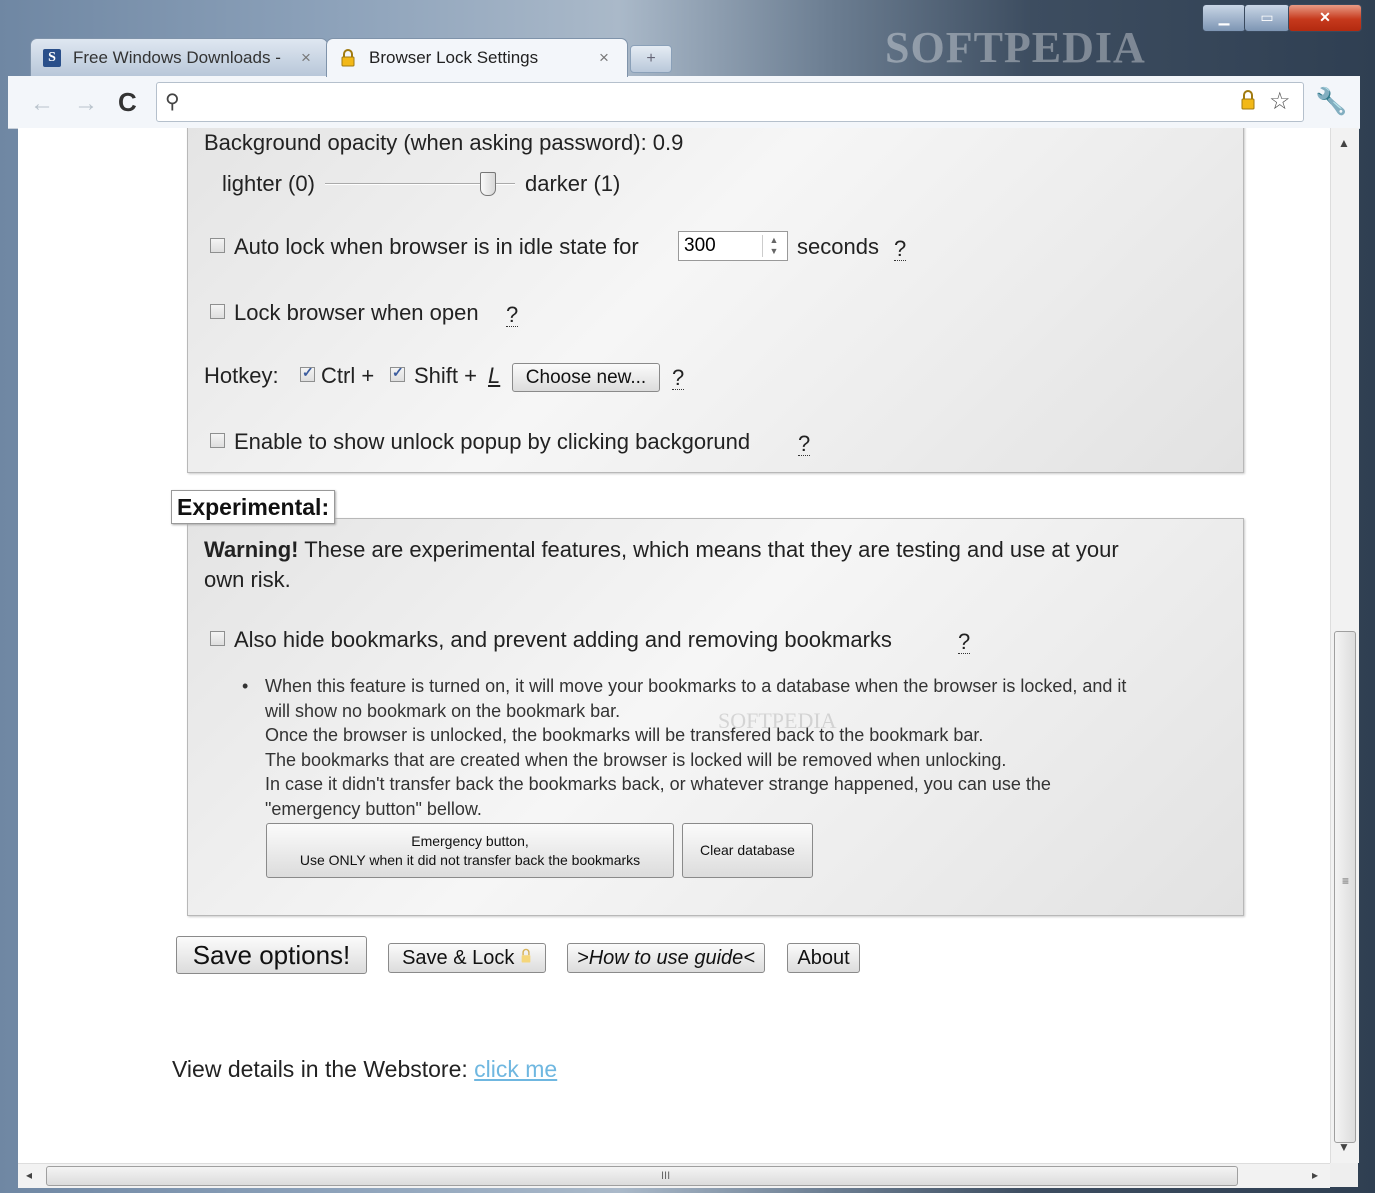  I want to click on save-and-lock-button: Save & Lock, so click(467, 958).